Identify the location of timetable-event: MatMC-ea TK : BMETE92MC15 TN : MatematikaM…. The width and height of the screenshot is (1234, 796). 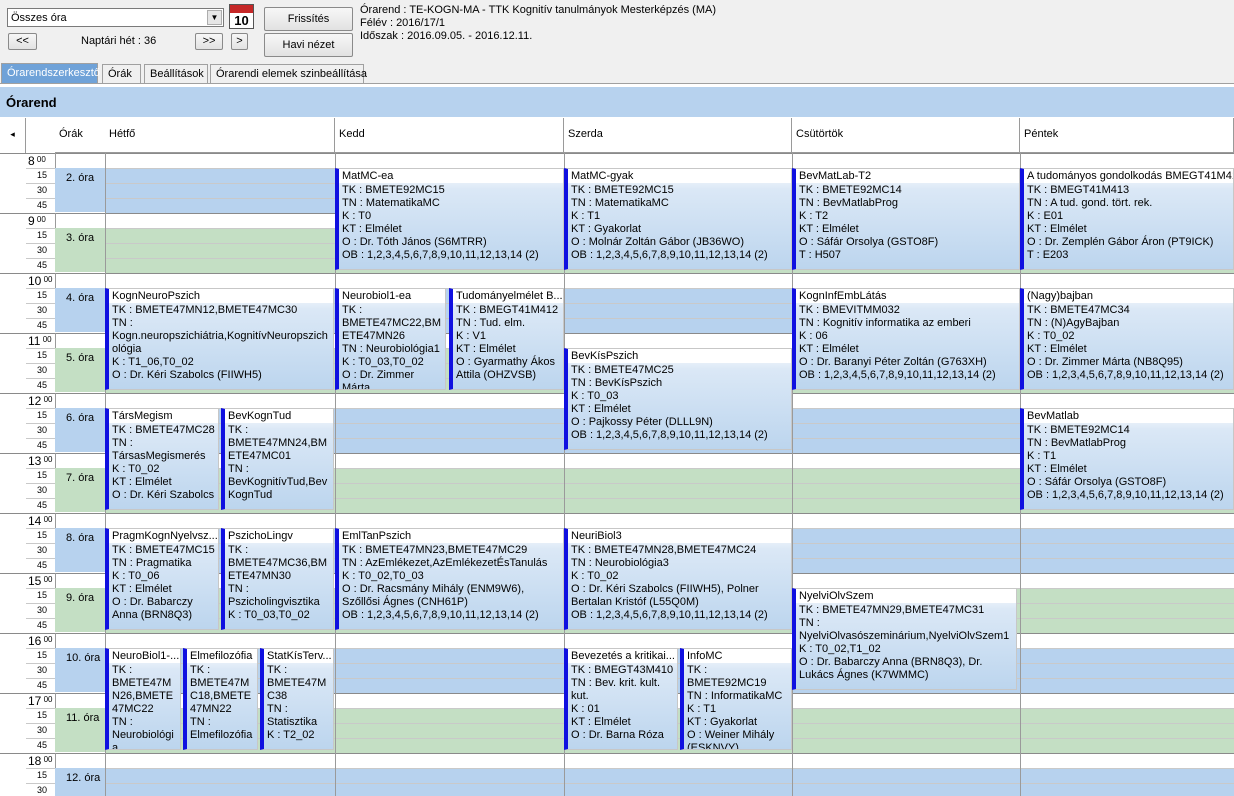
(449, 219).